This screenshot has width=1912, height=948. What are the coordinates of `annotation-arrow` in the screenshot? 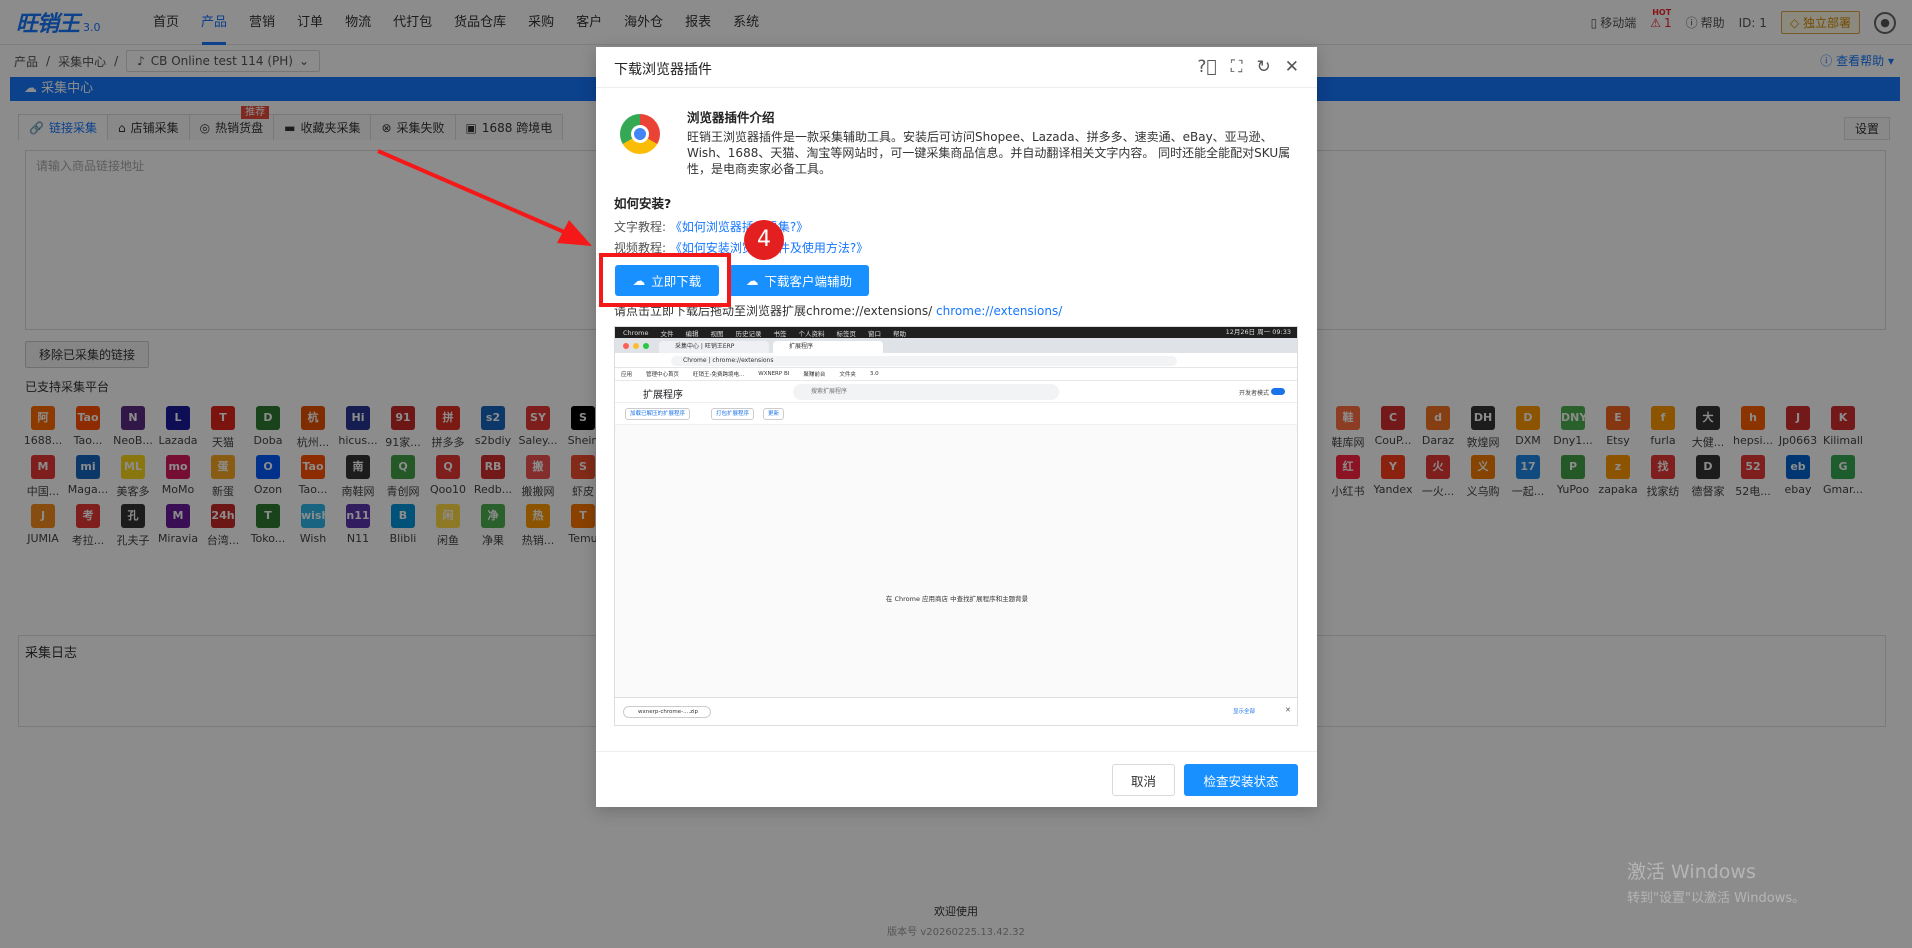 It's located at (484, 197).